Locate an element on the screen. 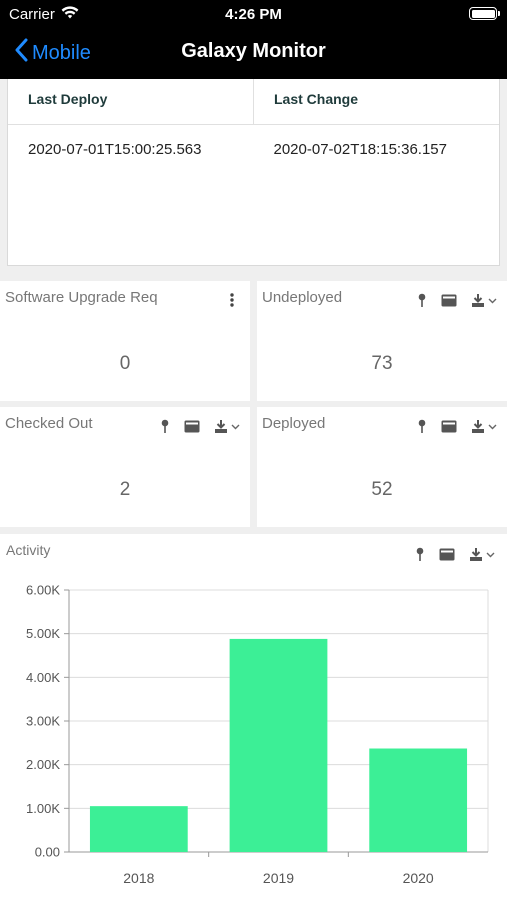 The image size is (507, 900). table-header: Last Deploy Last Change is located at coordinates (253, 102).